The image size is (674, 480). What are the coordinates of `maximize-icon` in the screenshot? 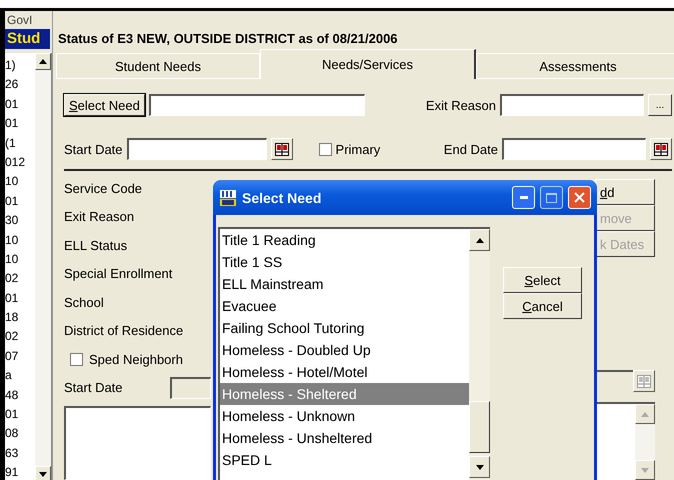 It's located at (551, 197).